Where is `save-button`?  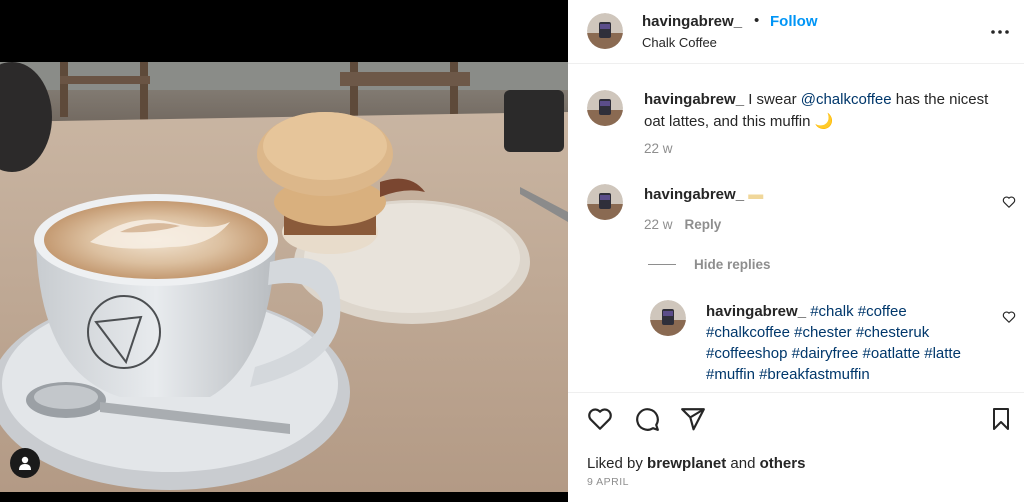 save-button is located at coordinates (1001, 419).